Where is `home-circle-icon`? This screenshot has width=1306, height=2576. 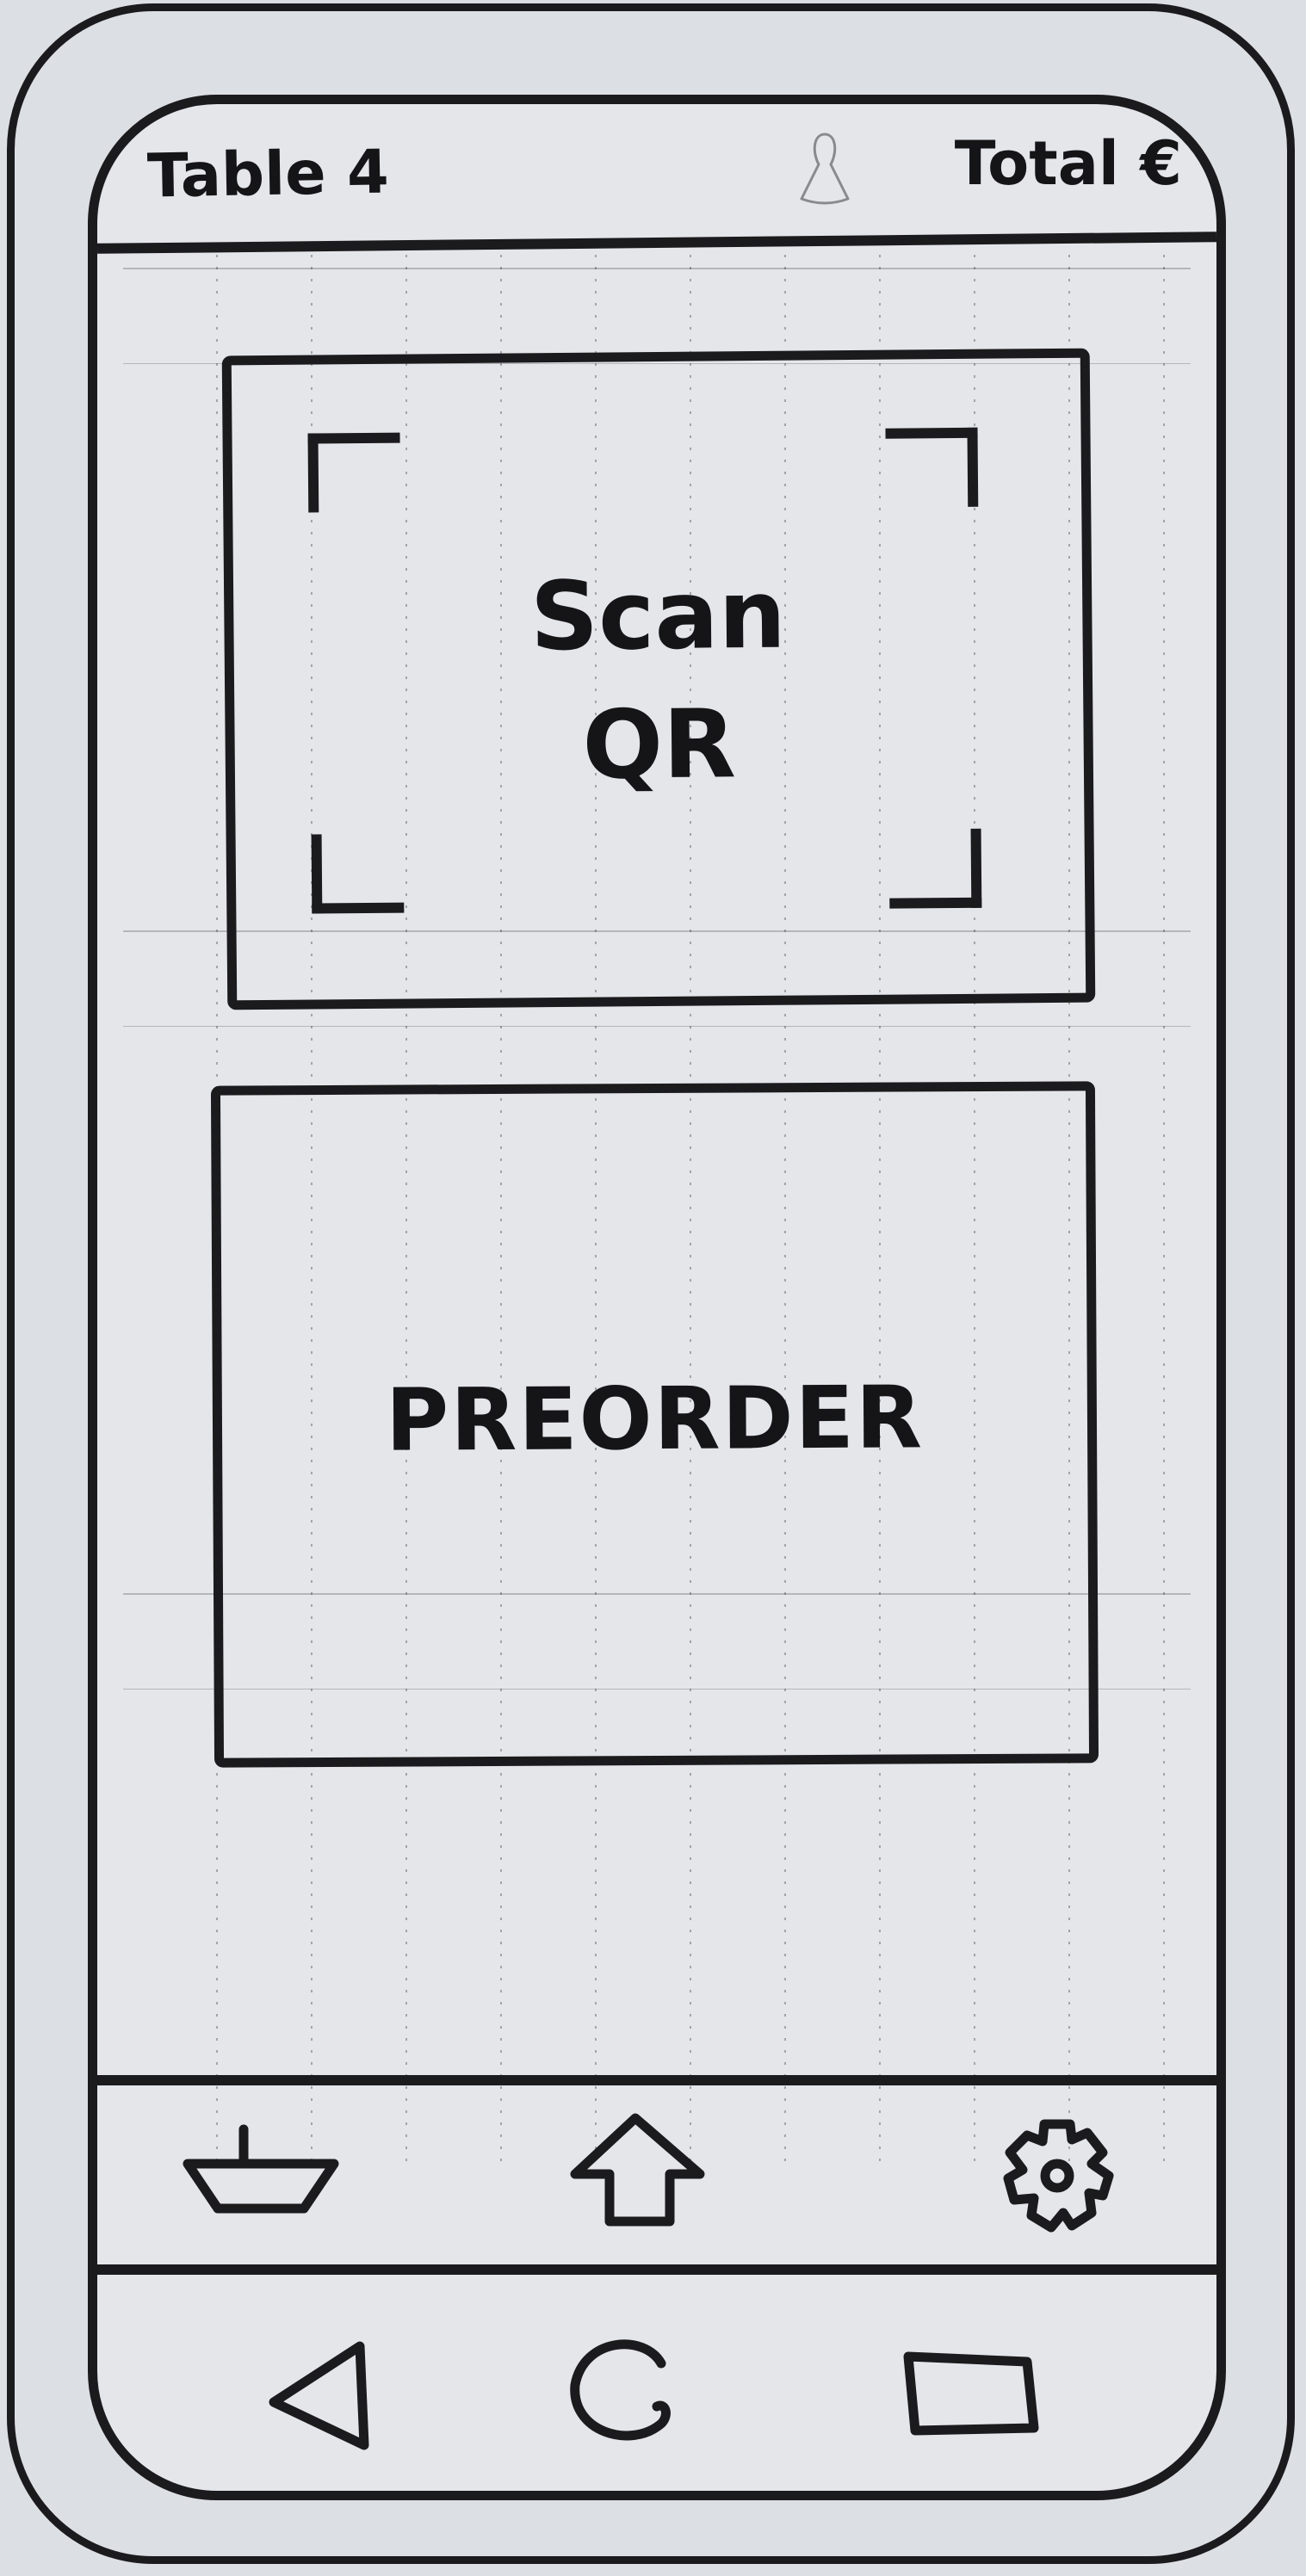
home-circle-icon is located at coordinates (622, 2389).